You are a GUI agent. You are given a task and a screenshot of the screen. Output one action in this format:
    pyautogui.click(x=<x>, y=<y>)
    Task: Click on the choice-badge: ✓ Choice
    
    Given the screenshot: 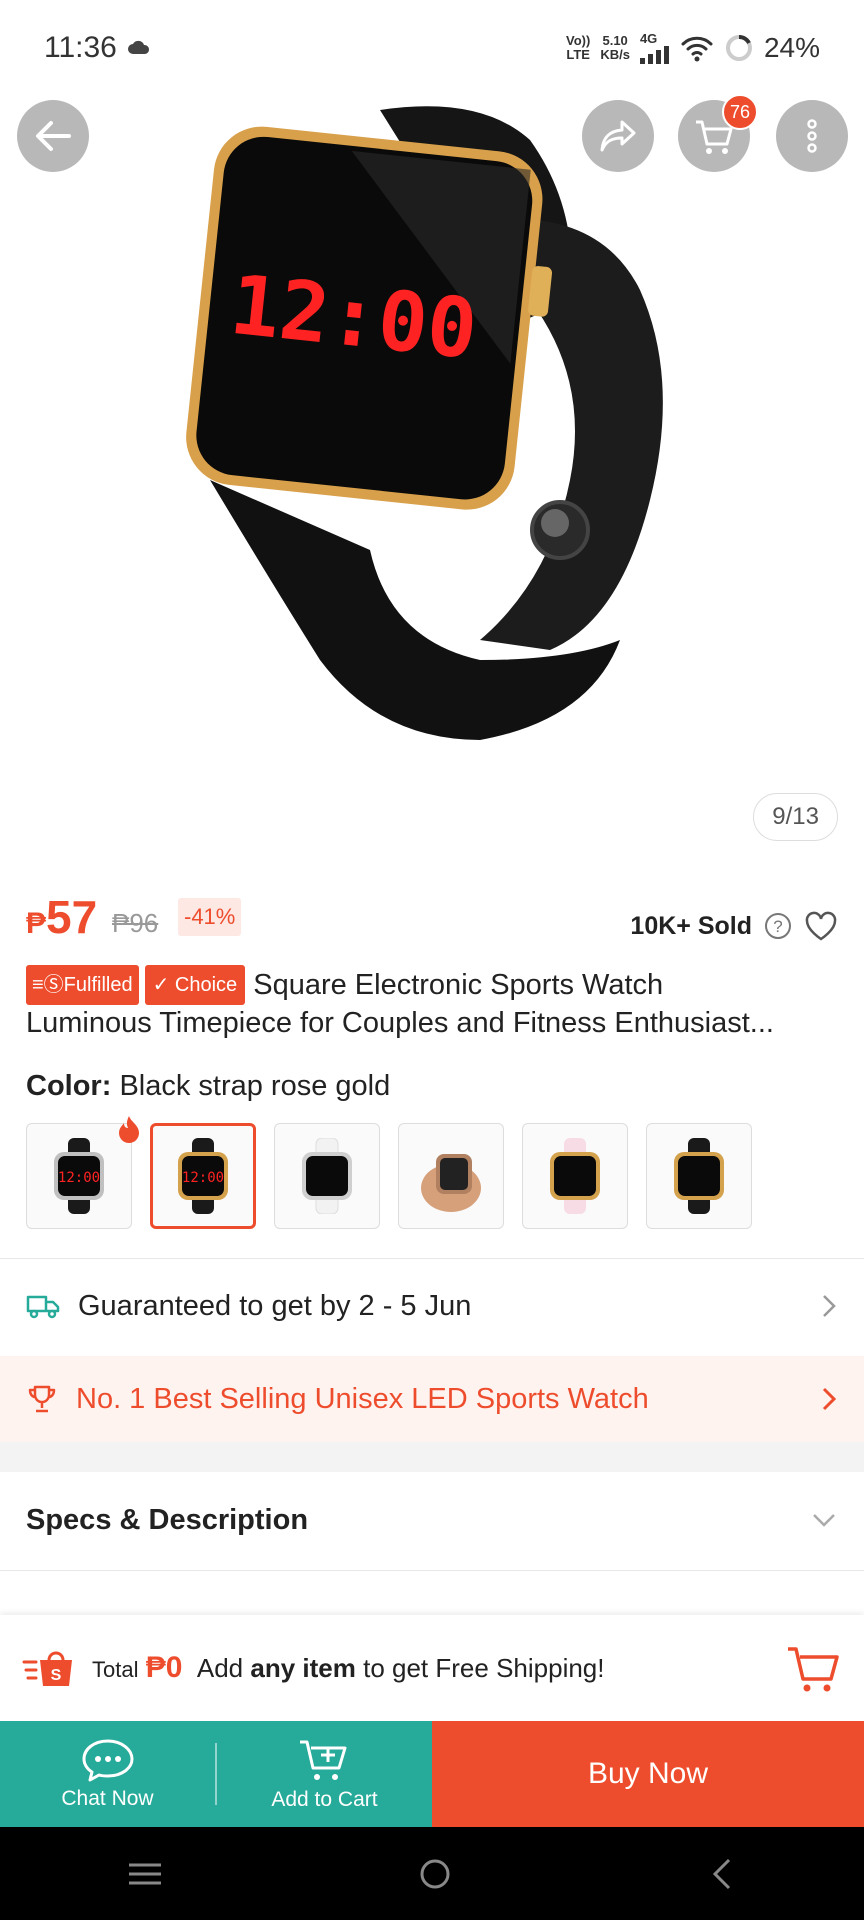 What is the action you would take?
    pyautogui.click(x=195, y=985)
    